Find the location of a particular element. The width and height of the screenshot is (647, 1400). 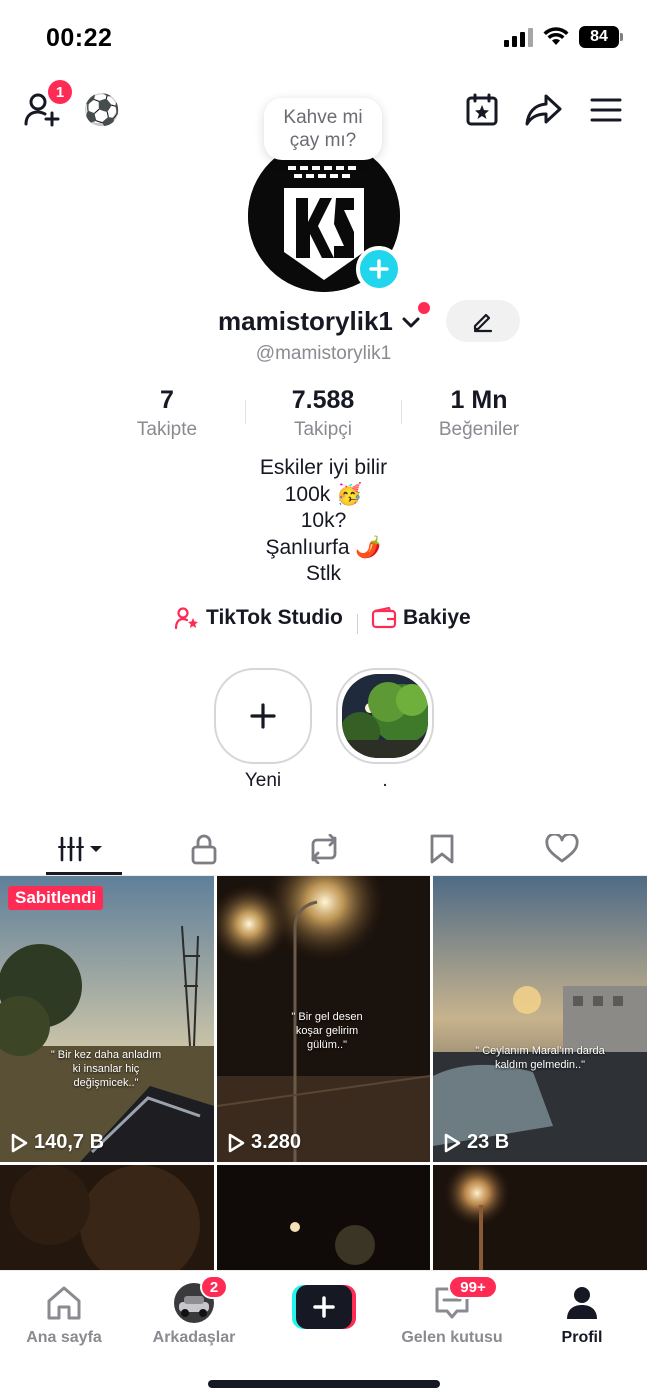

nav-profile: Profil is located at coordinates (582, 1314).